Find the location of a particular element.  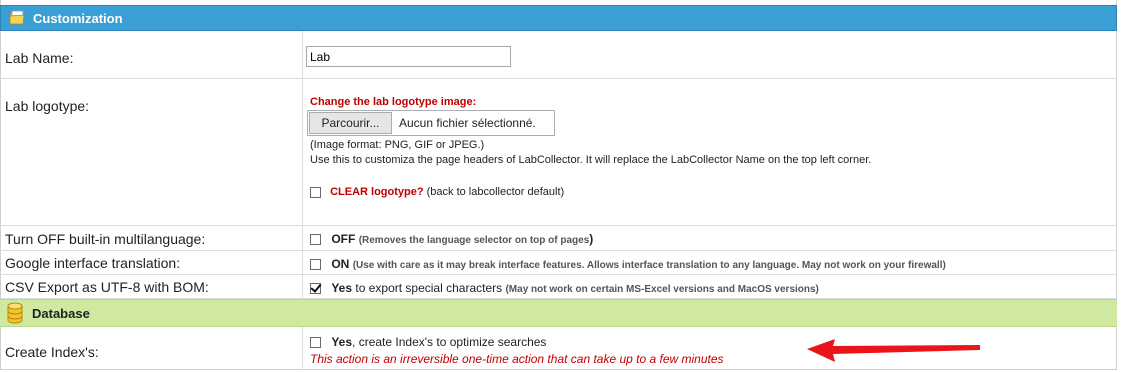

logotype-file-input: Parcourir... Aucun fichier sélectionné. is located at coordinates (431, 123).